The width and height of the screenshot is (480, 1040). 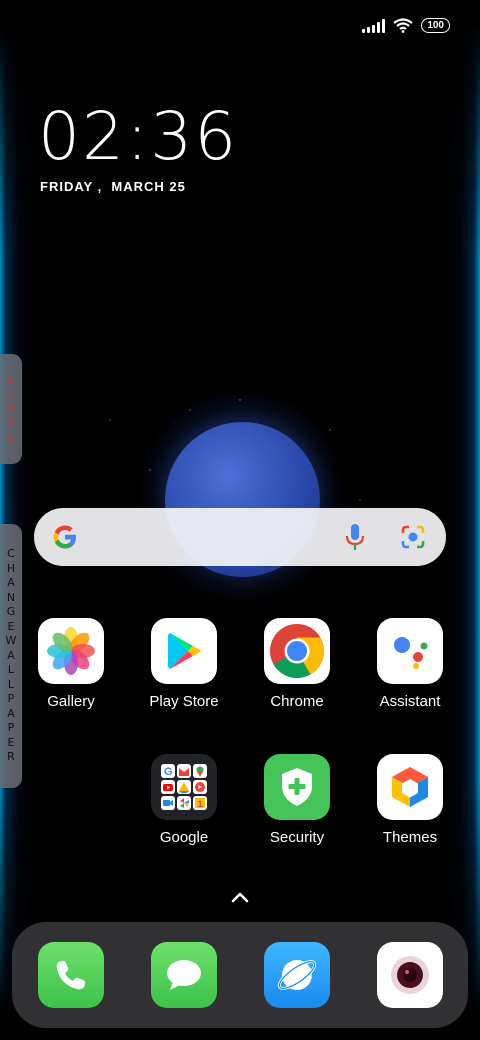 I want to click on svg-text: G, so click(x=168, y=772).